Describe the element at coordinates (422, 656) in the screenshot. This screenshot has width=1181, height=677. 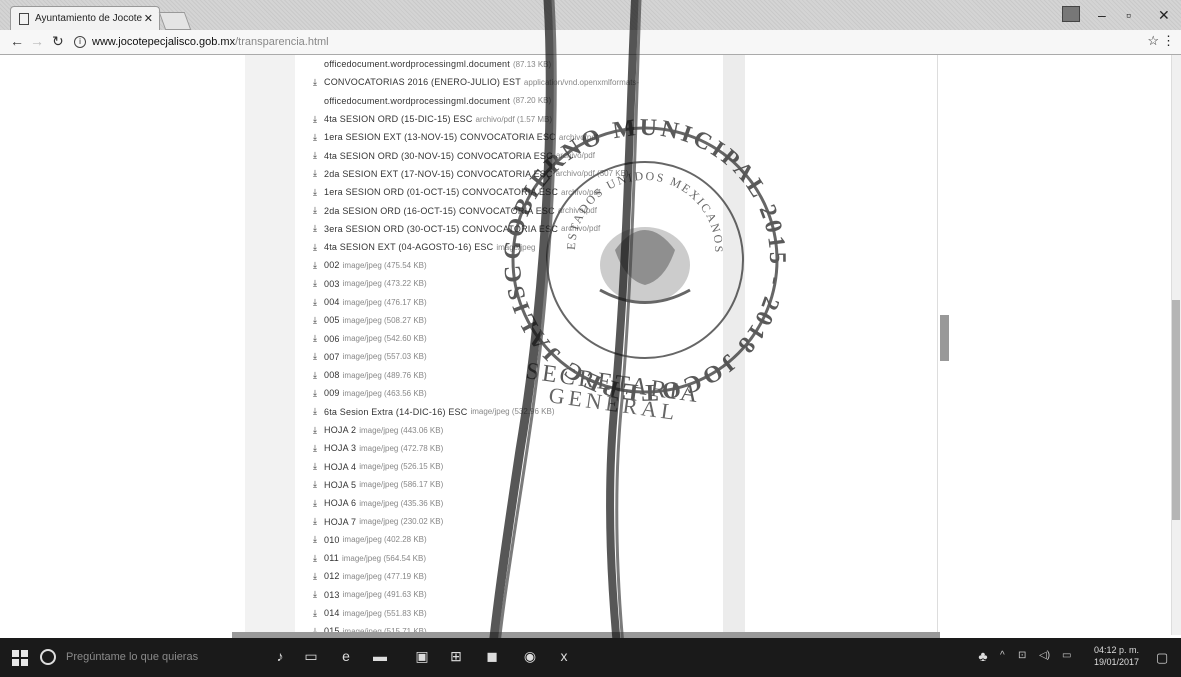
I see `app-icon: ▣` at that location.